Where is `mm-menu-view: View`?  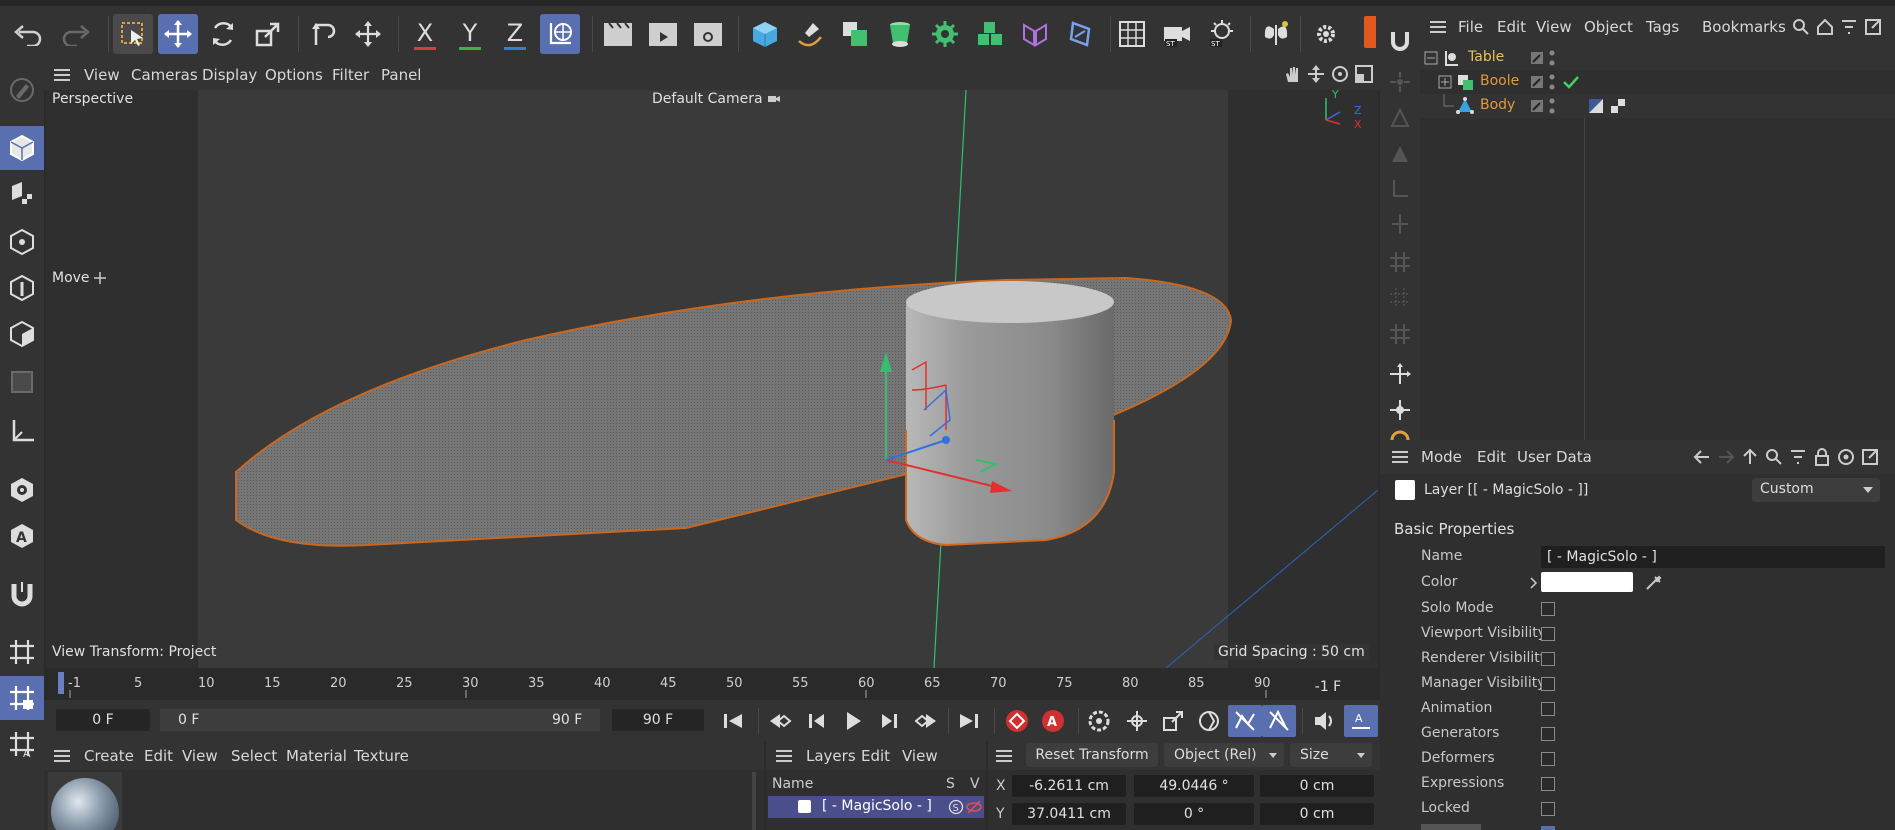
mm-menu-view: View is located at coordinates (200, 756).